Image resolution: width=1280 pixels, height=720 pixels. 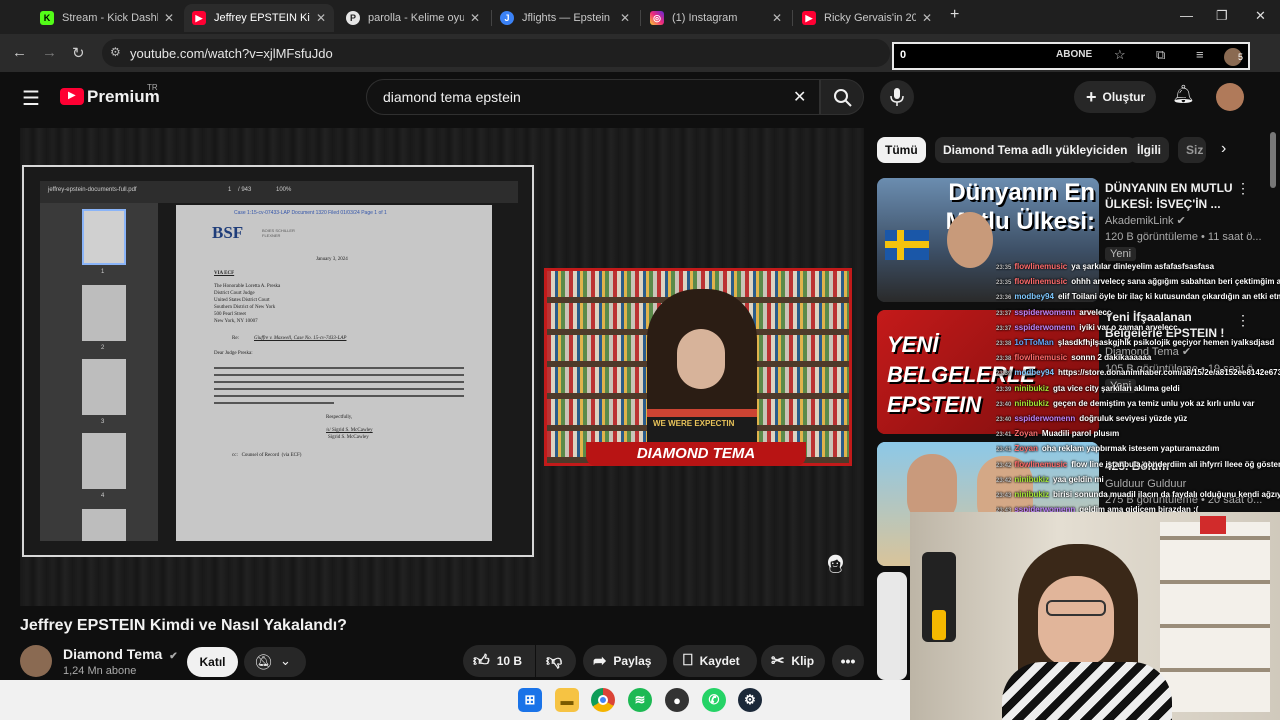 What do you see at coordinates (1035, 150) in the screenshot?
I see `chip-from-uploader: Diamond Tema adlı yükleyiciden` at bounding box center [1035, 150].